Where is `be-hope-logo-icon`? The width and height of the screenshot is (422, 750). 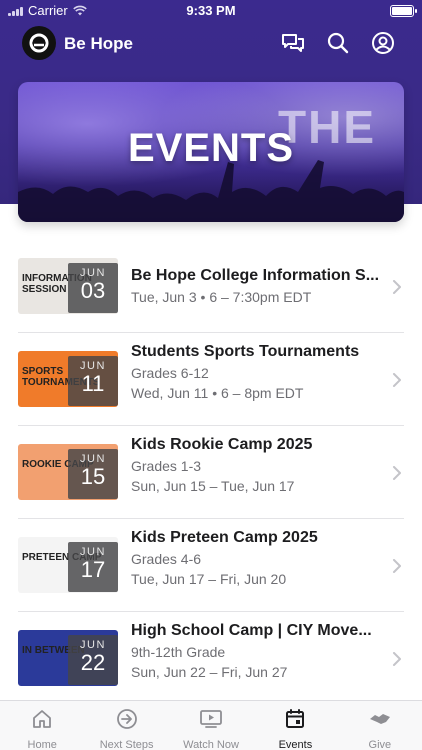 be-hope-logo-icon is located at coordinates (39, 43).